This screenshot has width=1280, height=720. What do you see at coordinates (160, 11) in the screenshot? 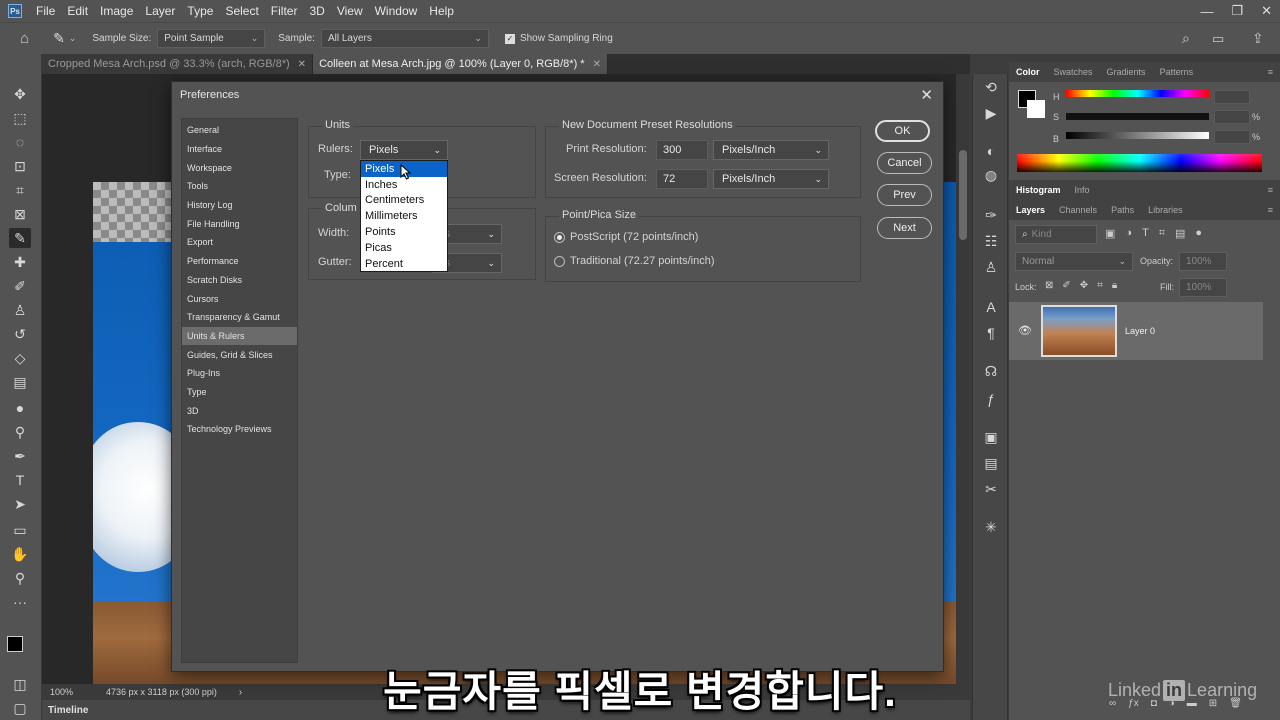
I see `menu-layer: Layer` at bounding box center [160, 11].